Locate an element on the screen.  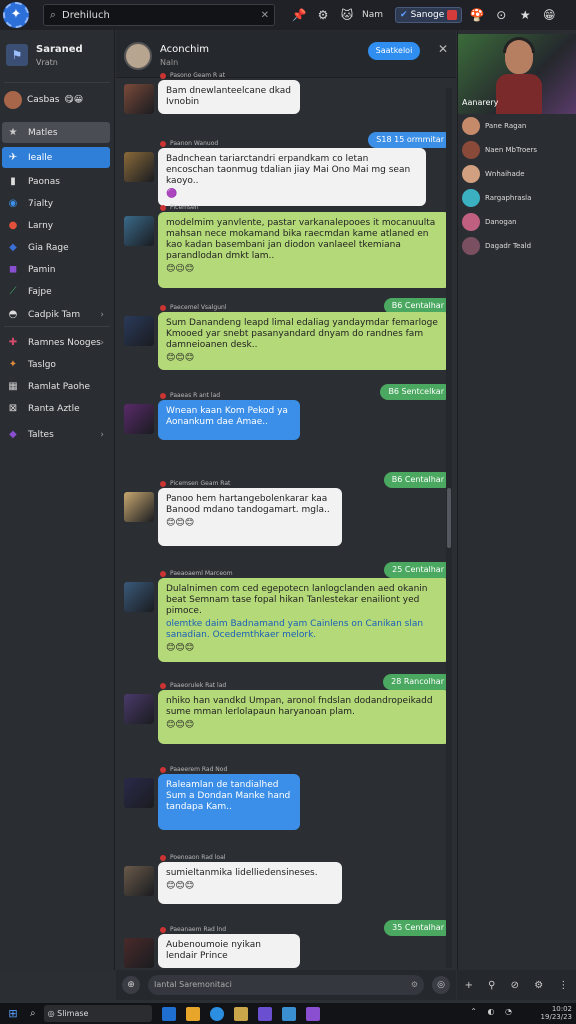
search-input: ⌕ Drehiluch ✕ is located at coordinates (159, 15).